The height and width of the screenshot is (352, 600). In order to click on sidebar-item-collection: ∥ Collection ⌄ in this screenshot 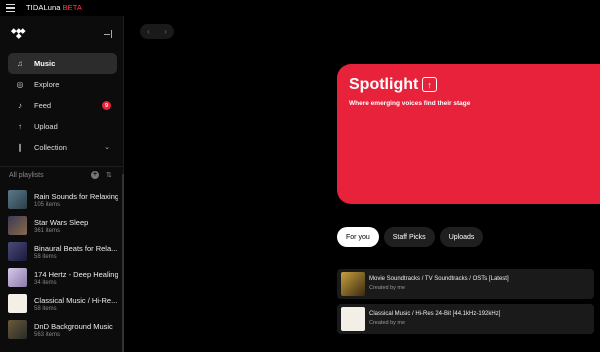, I will do `click(62, 147)`.